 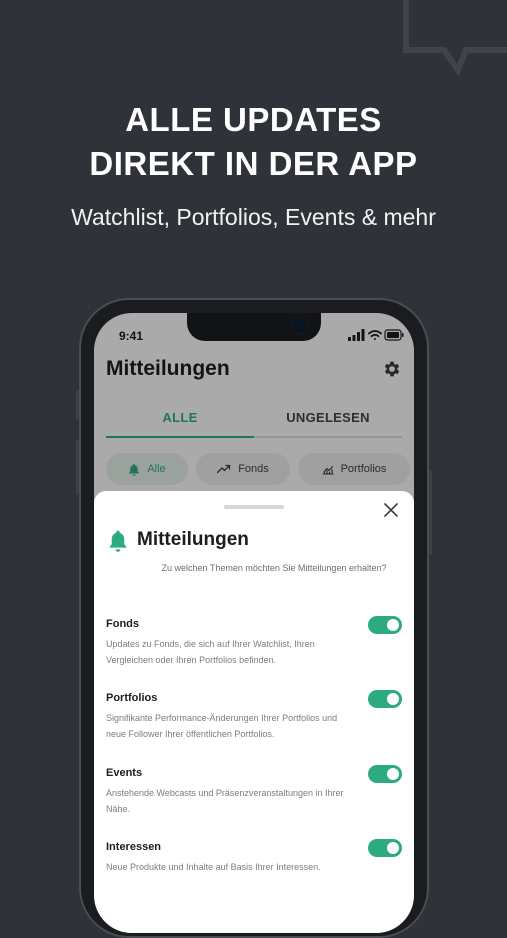 I want to click on headline-line-1: ALLE UPDATES, so click(x=253, y=119).